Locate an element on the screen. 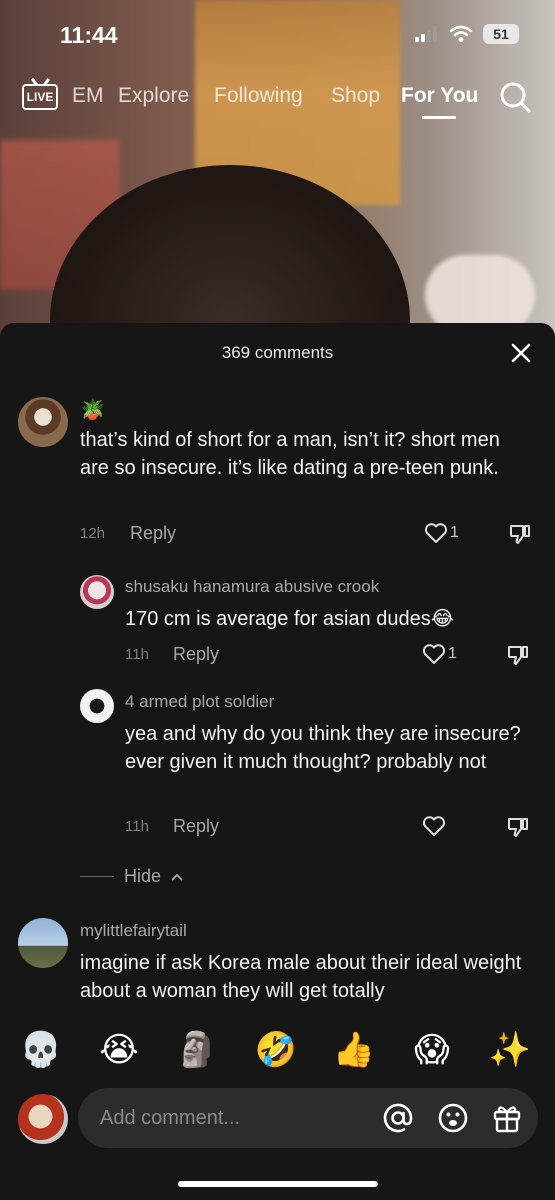 This screenshot has height=1200, width=555. cellular-signal-icon is located at coordinates (426, 34).